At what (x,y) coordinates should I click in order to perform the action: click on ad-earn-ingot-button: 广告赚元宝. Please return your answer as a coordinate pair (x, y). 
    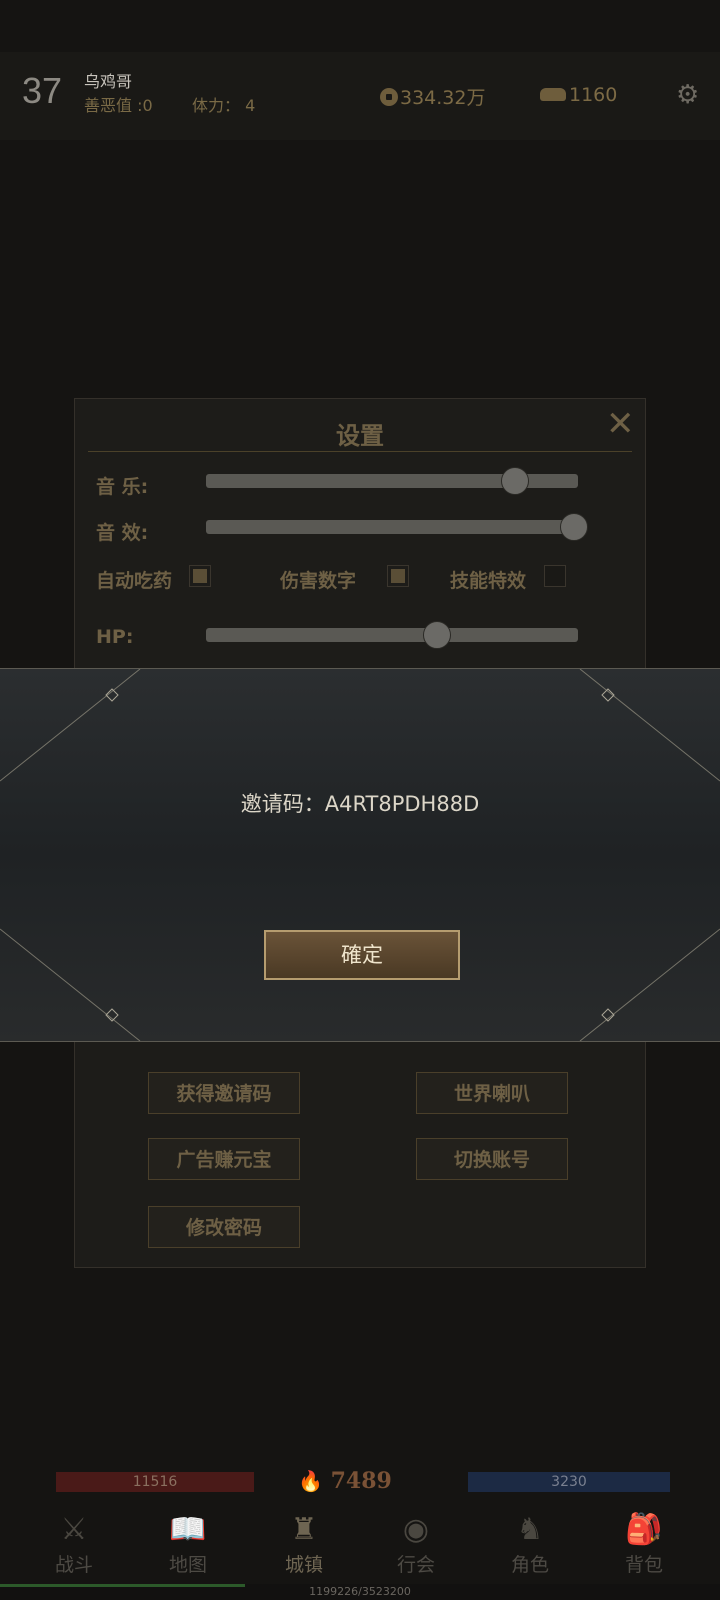
    Looking at the image, I should click on (224, 1159).